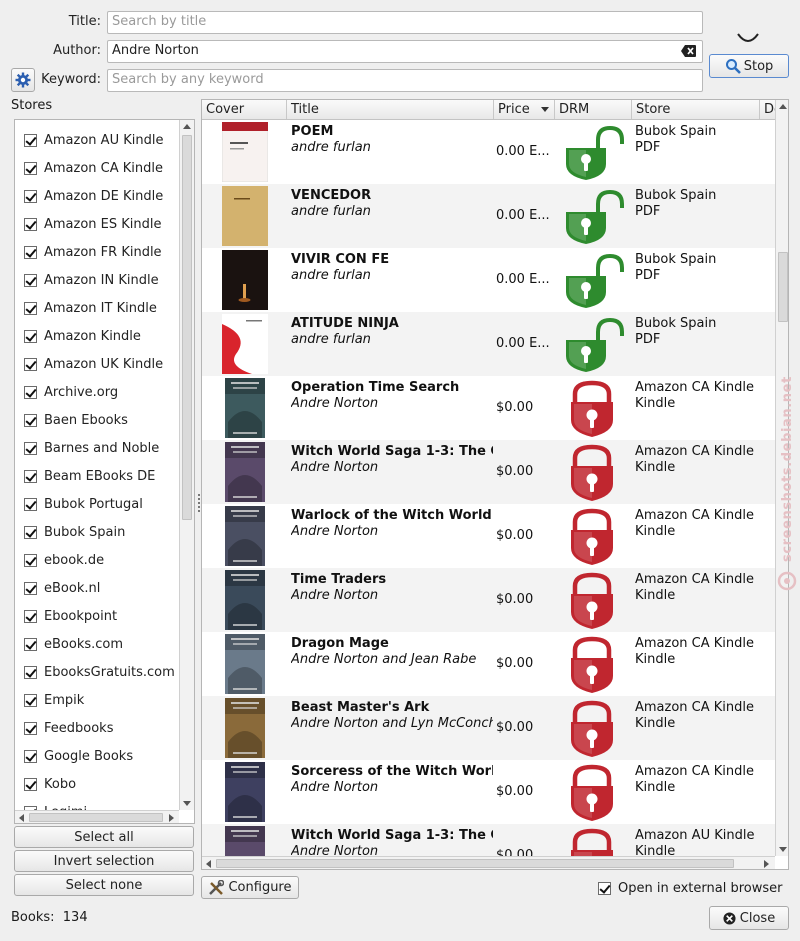 The image size is (800, 941). I want to click on store-item: Feedbooks, so click(97, 728).